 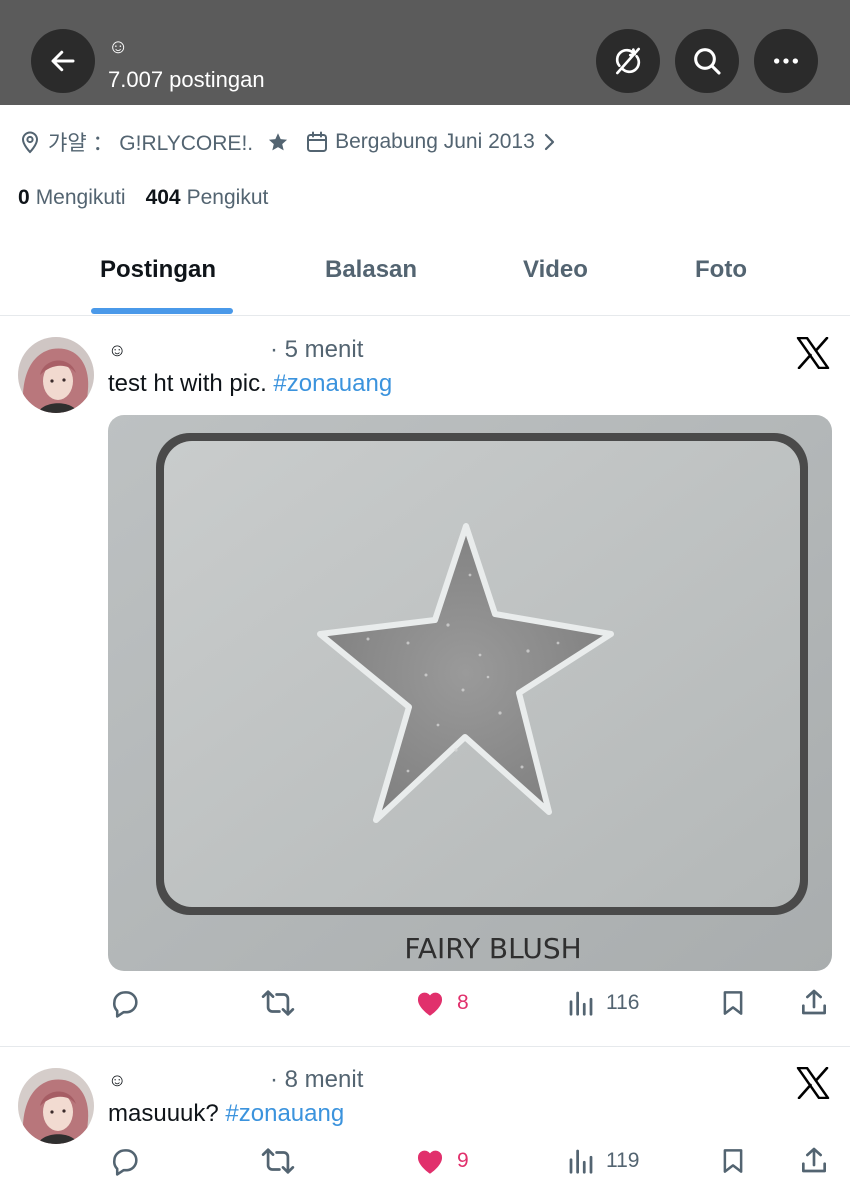 What do you see at coordinates (463, 1160) in the screenshot?
I see `like-count: 9` at bounding box center [463, 1160].